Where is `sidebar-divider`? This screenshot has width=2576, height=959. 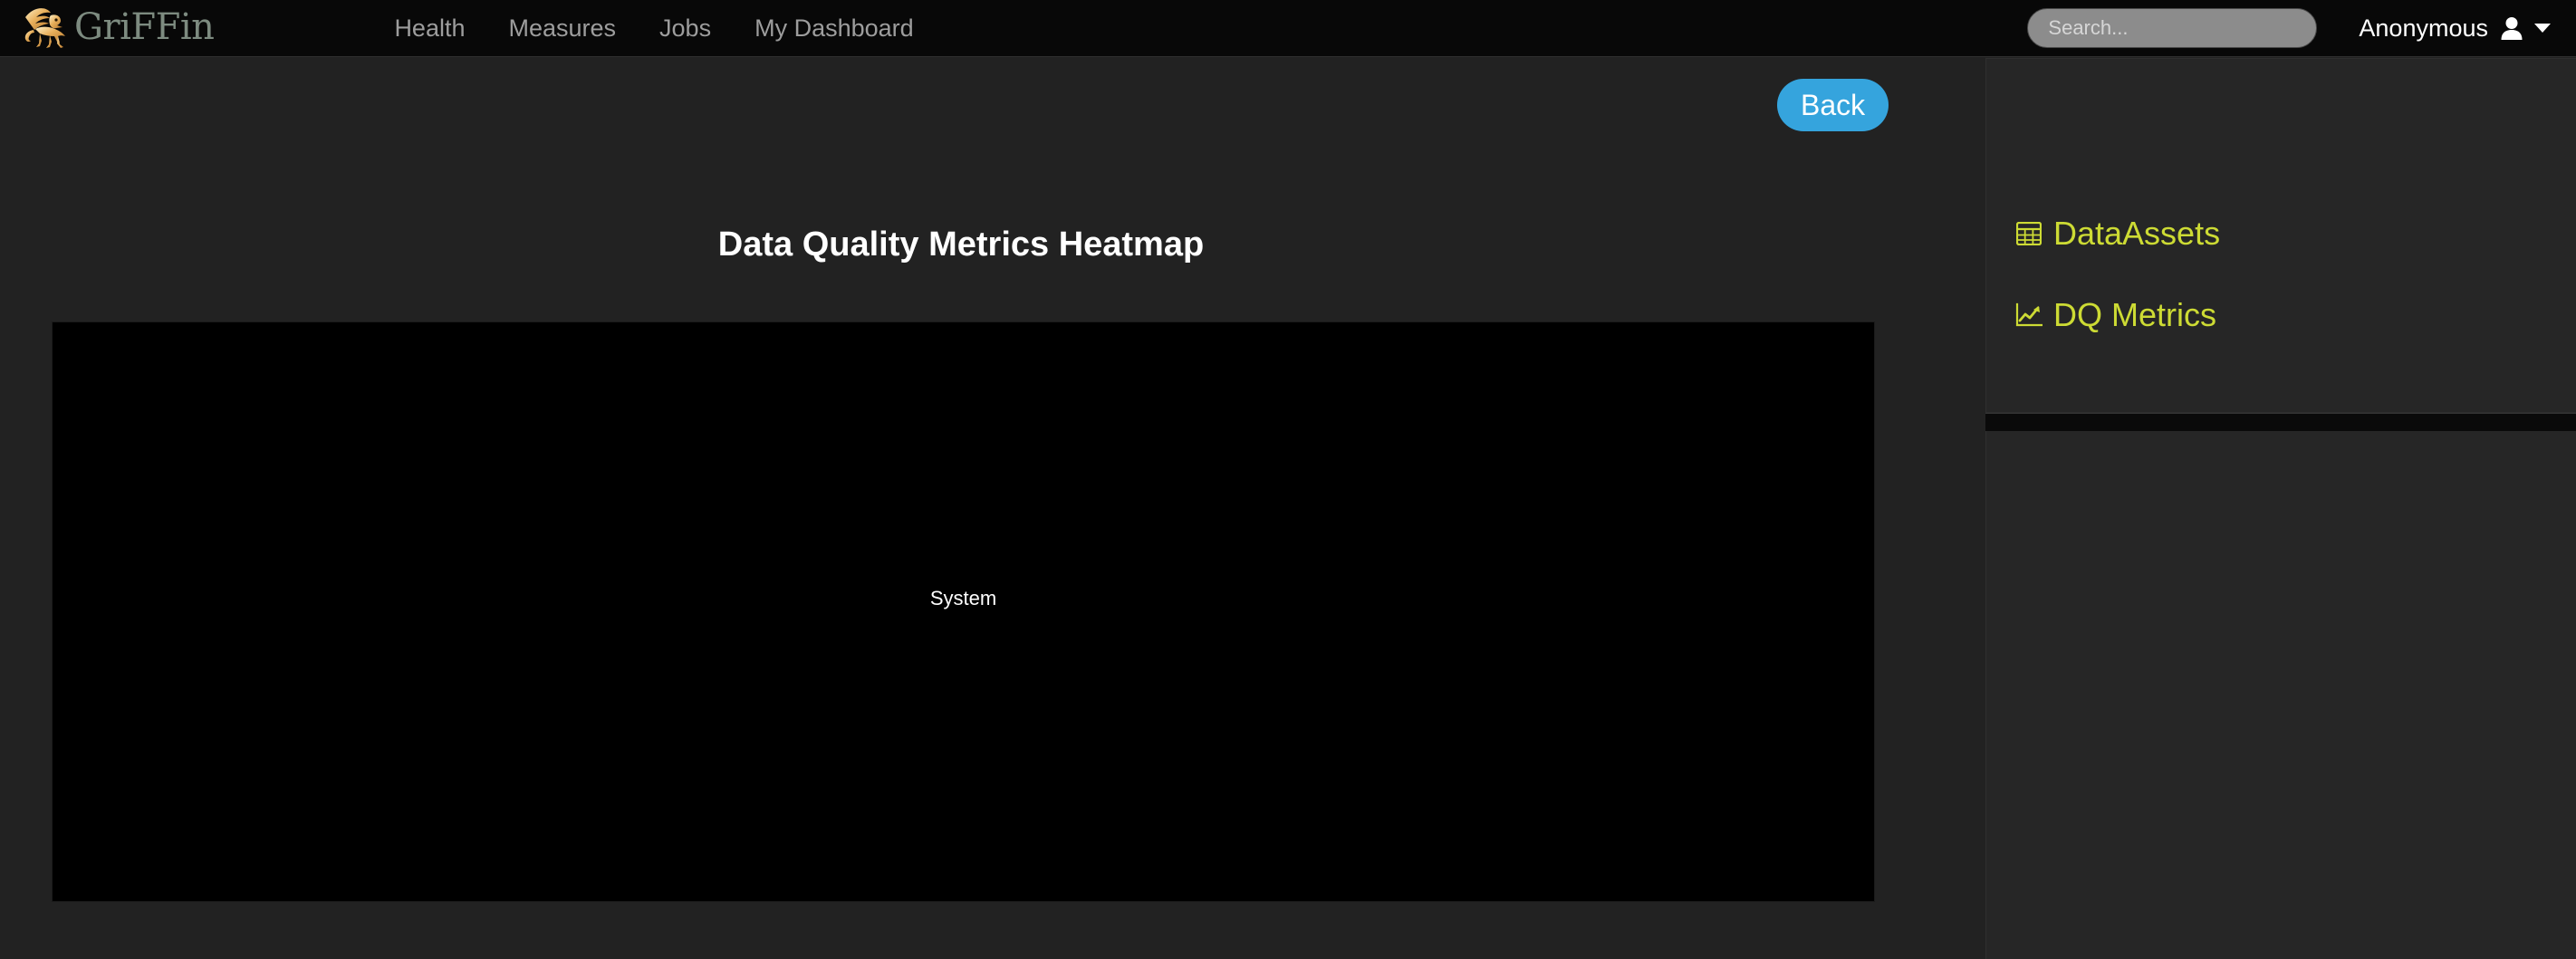
sidebar-divider is located at coordinates (2280, 422).